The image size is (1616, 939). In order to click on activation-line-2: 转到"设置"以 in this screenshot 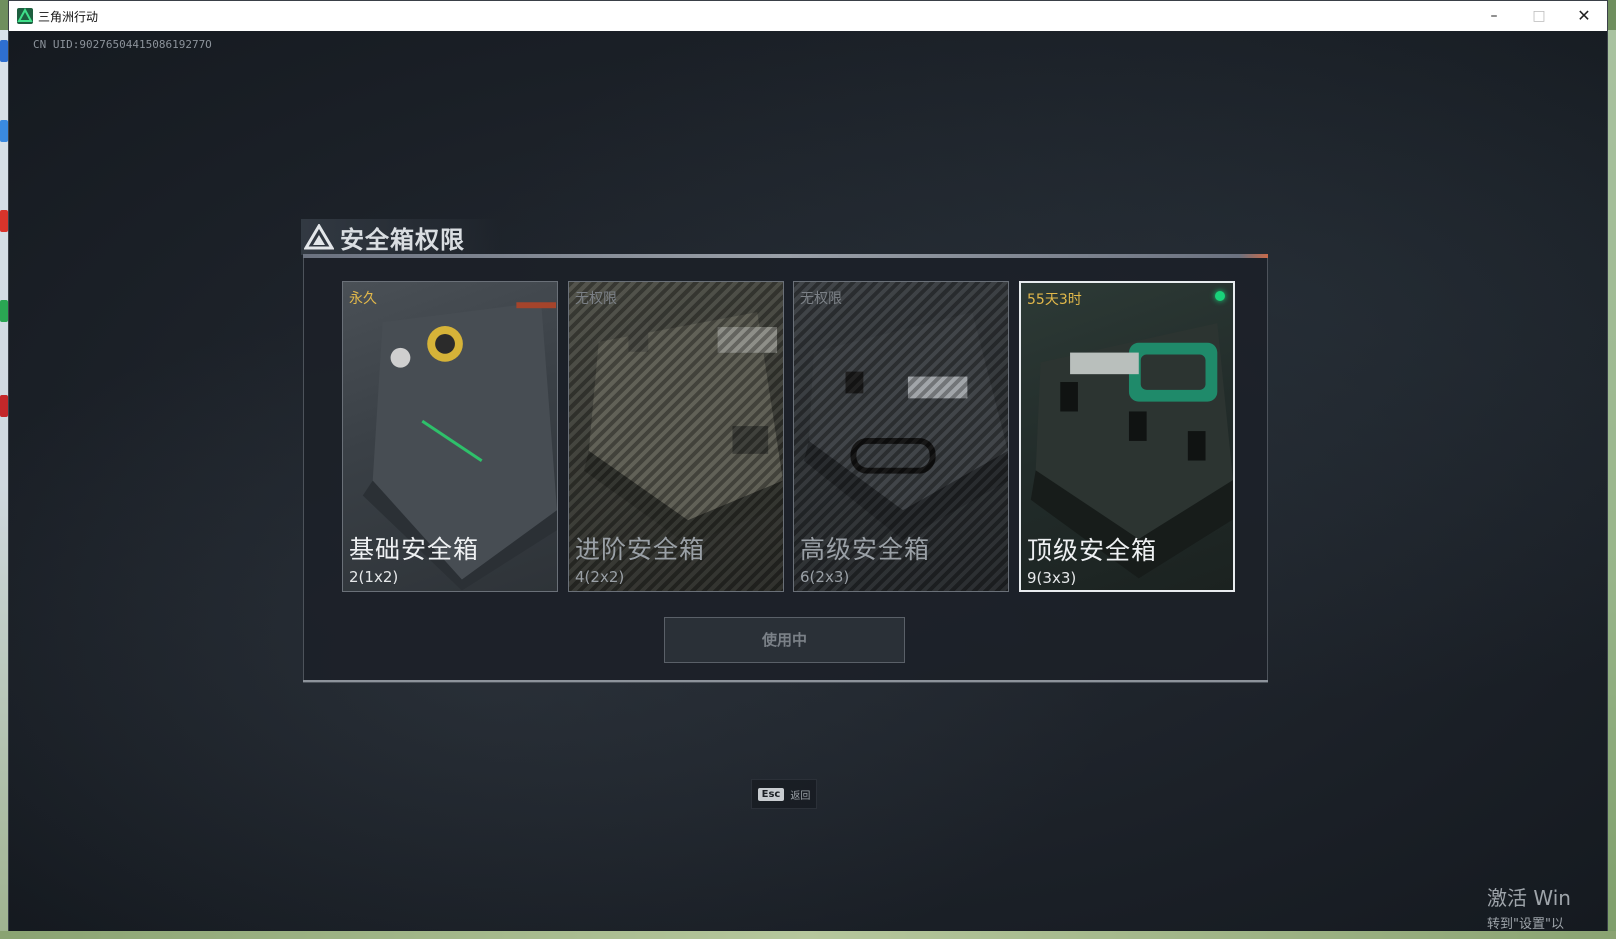, I will do `click(1525, 924)`.